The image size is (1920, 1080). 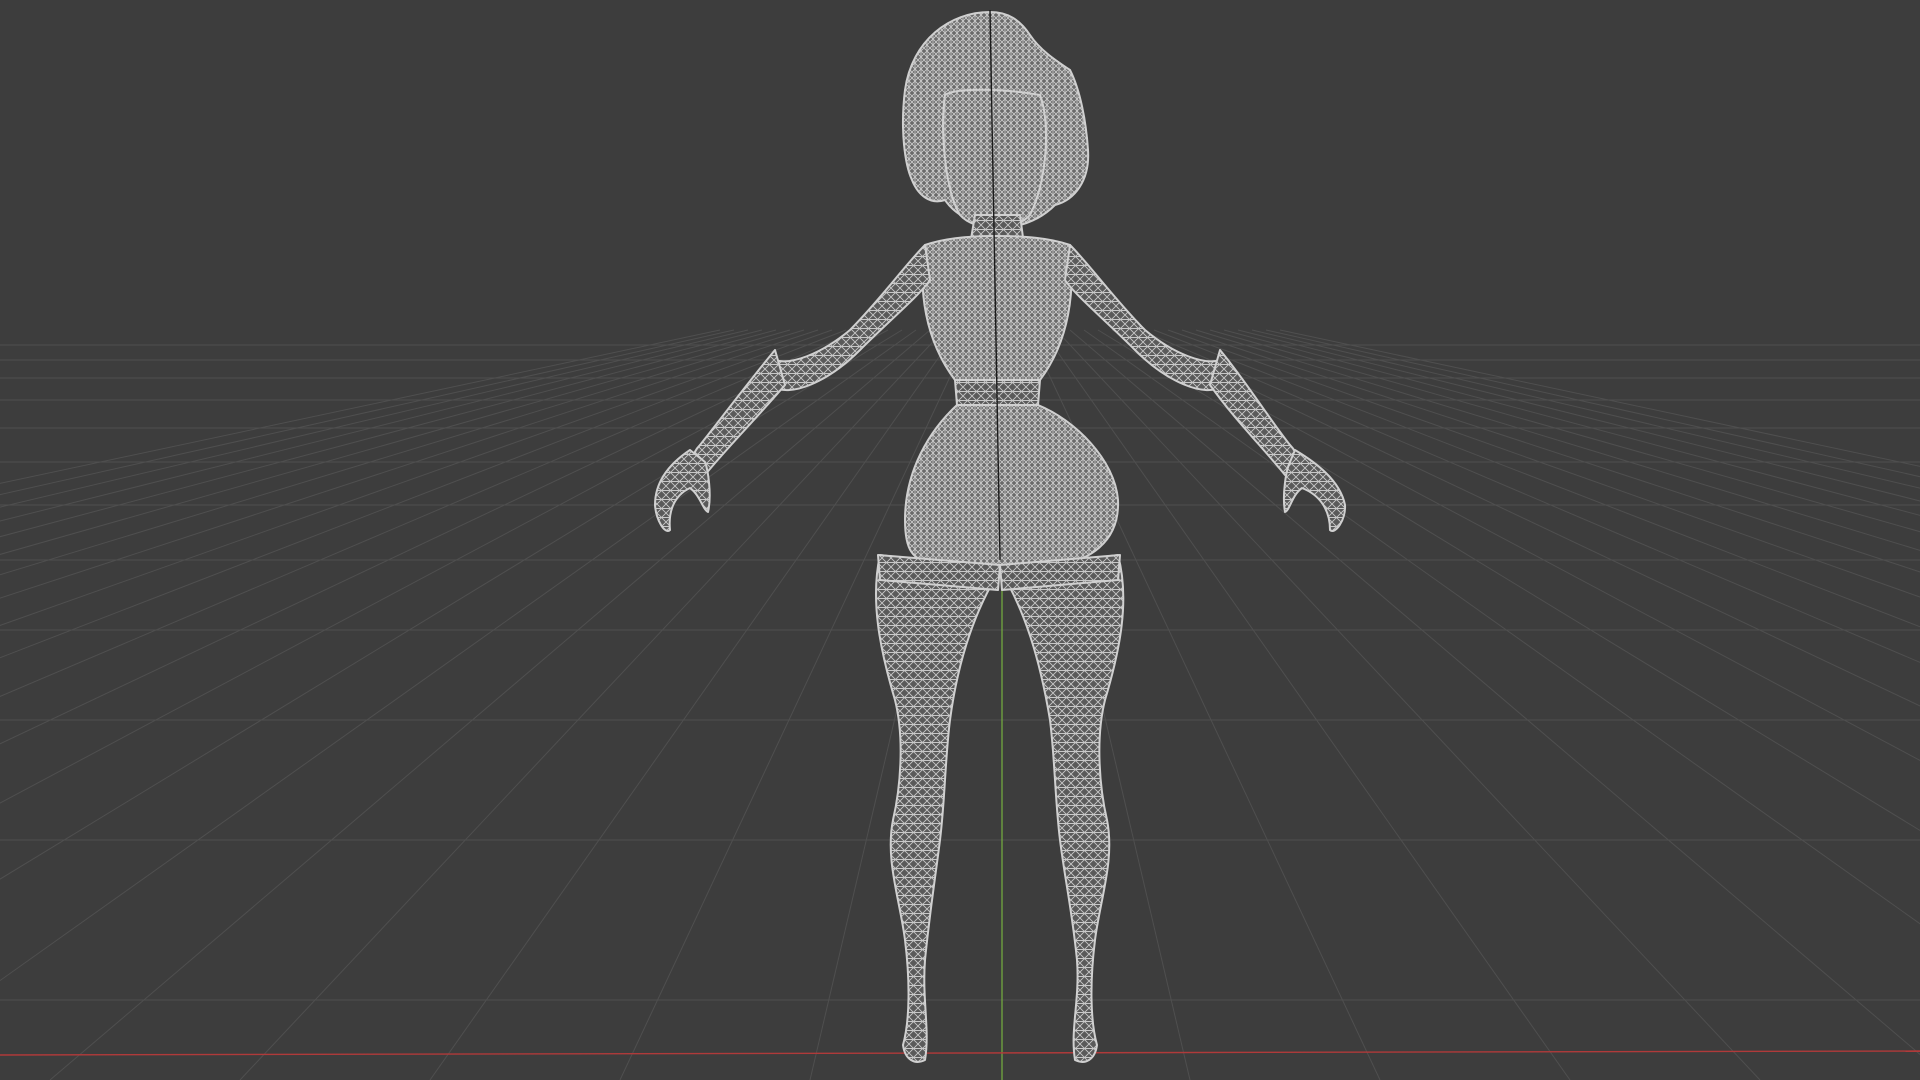 I want to click on mesh-left-leg, so click(x=938, y=808).